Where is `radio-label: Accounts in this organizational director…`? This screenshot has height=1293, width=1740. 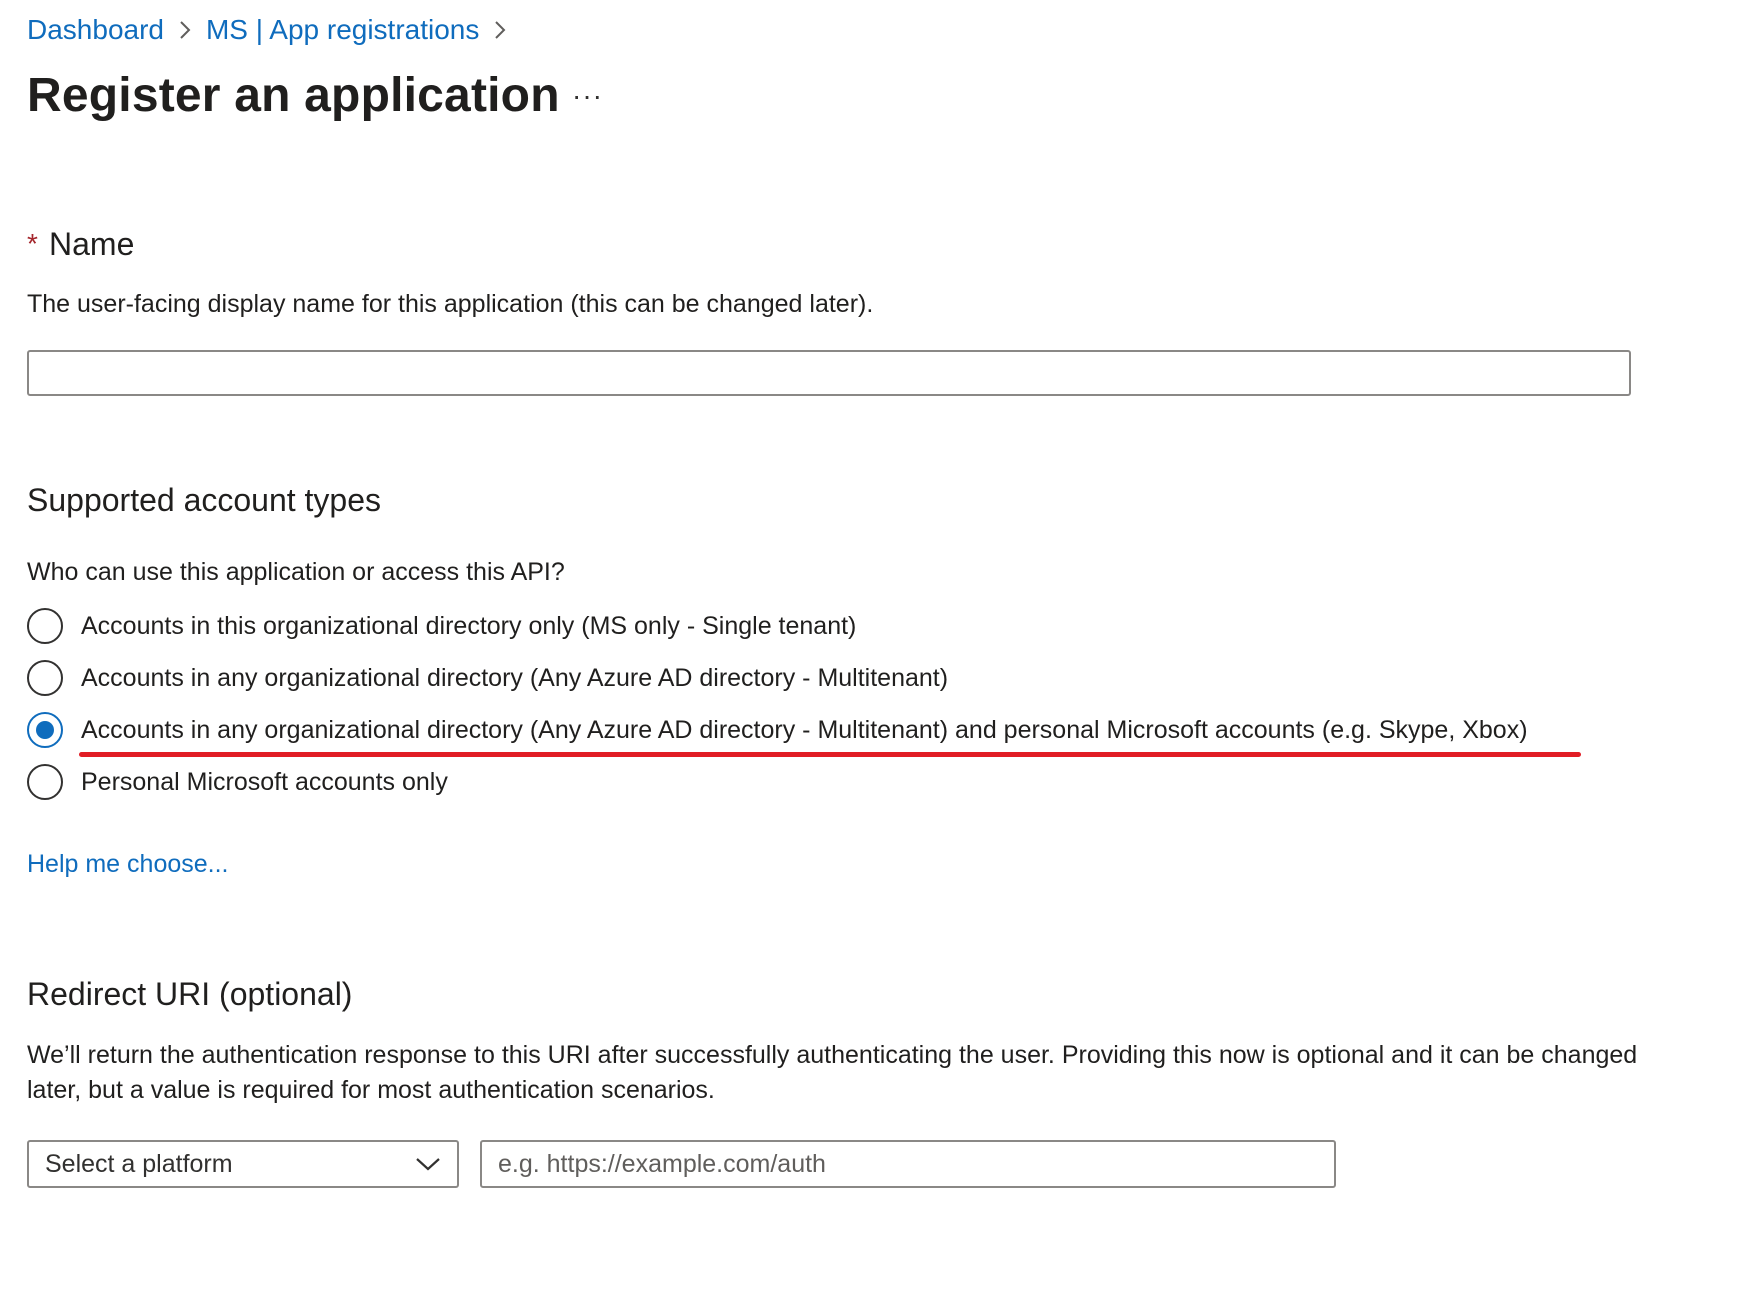 radio-label: Accounts in this organizational director… is located at coordinates (469, 625).